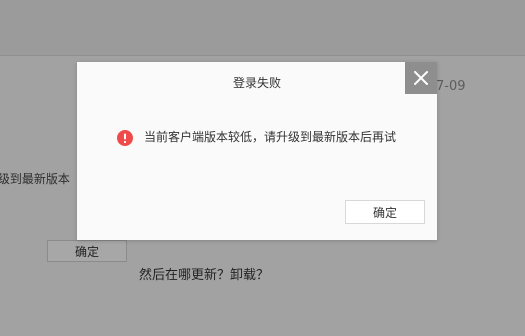 The width and height of the screenshot is (525, 336). I want to click on confirm-button: 确定, so click(385, 212).